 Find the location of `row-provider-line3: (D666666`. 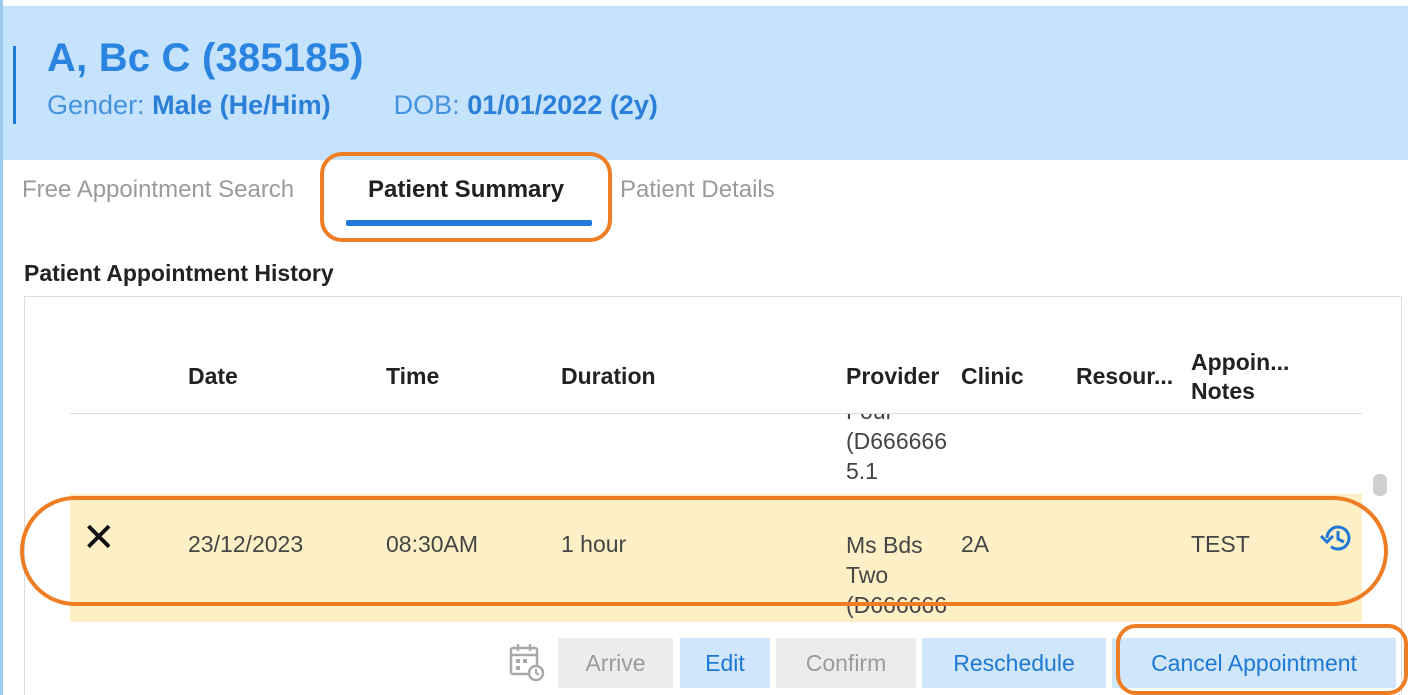

row-provider-line3: (D666666 is located at coordinates (897, 605).